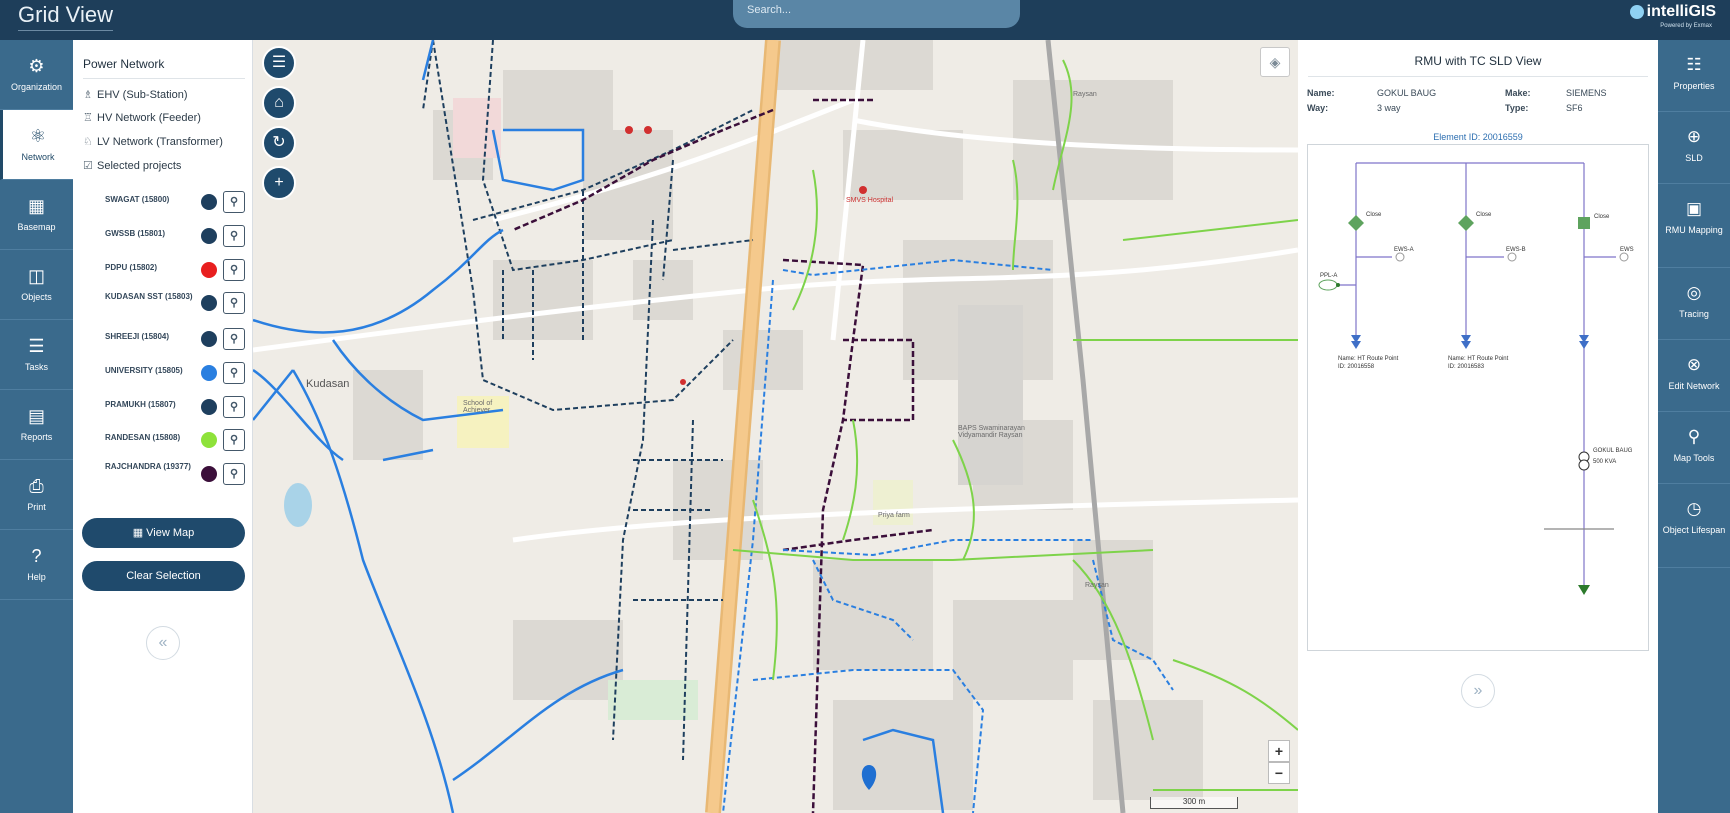 This screenshot has height=813, width=1730. I want to click on nav-tasks: ☰ Tasks, so click(36, 355).